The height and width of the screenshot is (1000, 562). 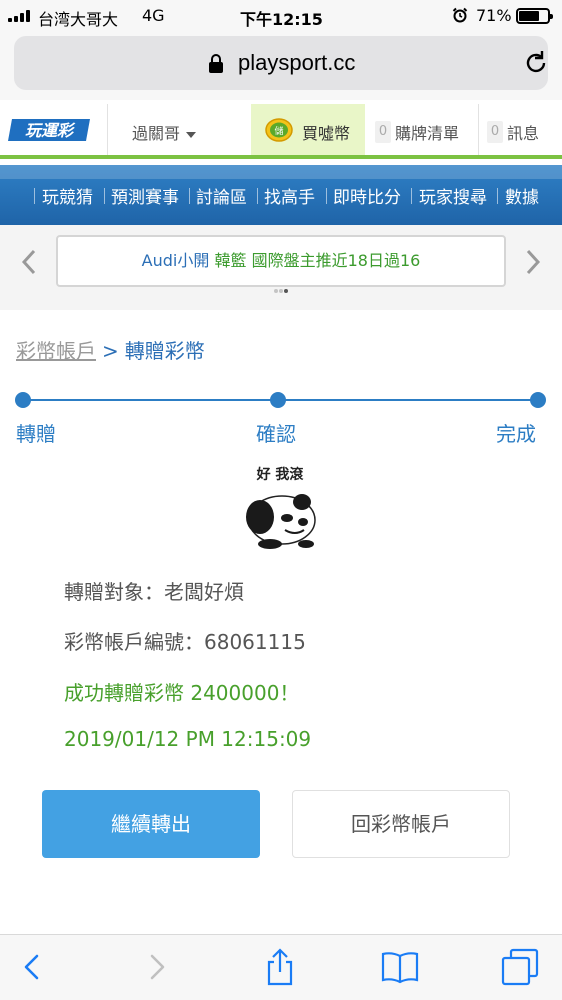 I want to click on ticker-league: 韓籃, so click(x=230, y=260).